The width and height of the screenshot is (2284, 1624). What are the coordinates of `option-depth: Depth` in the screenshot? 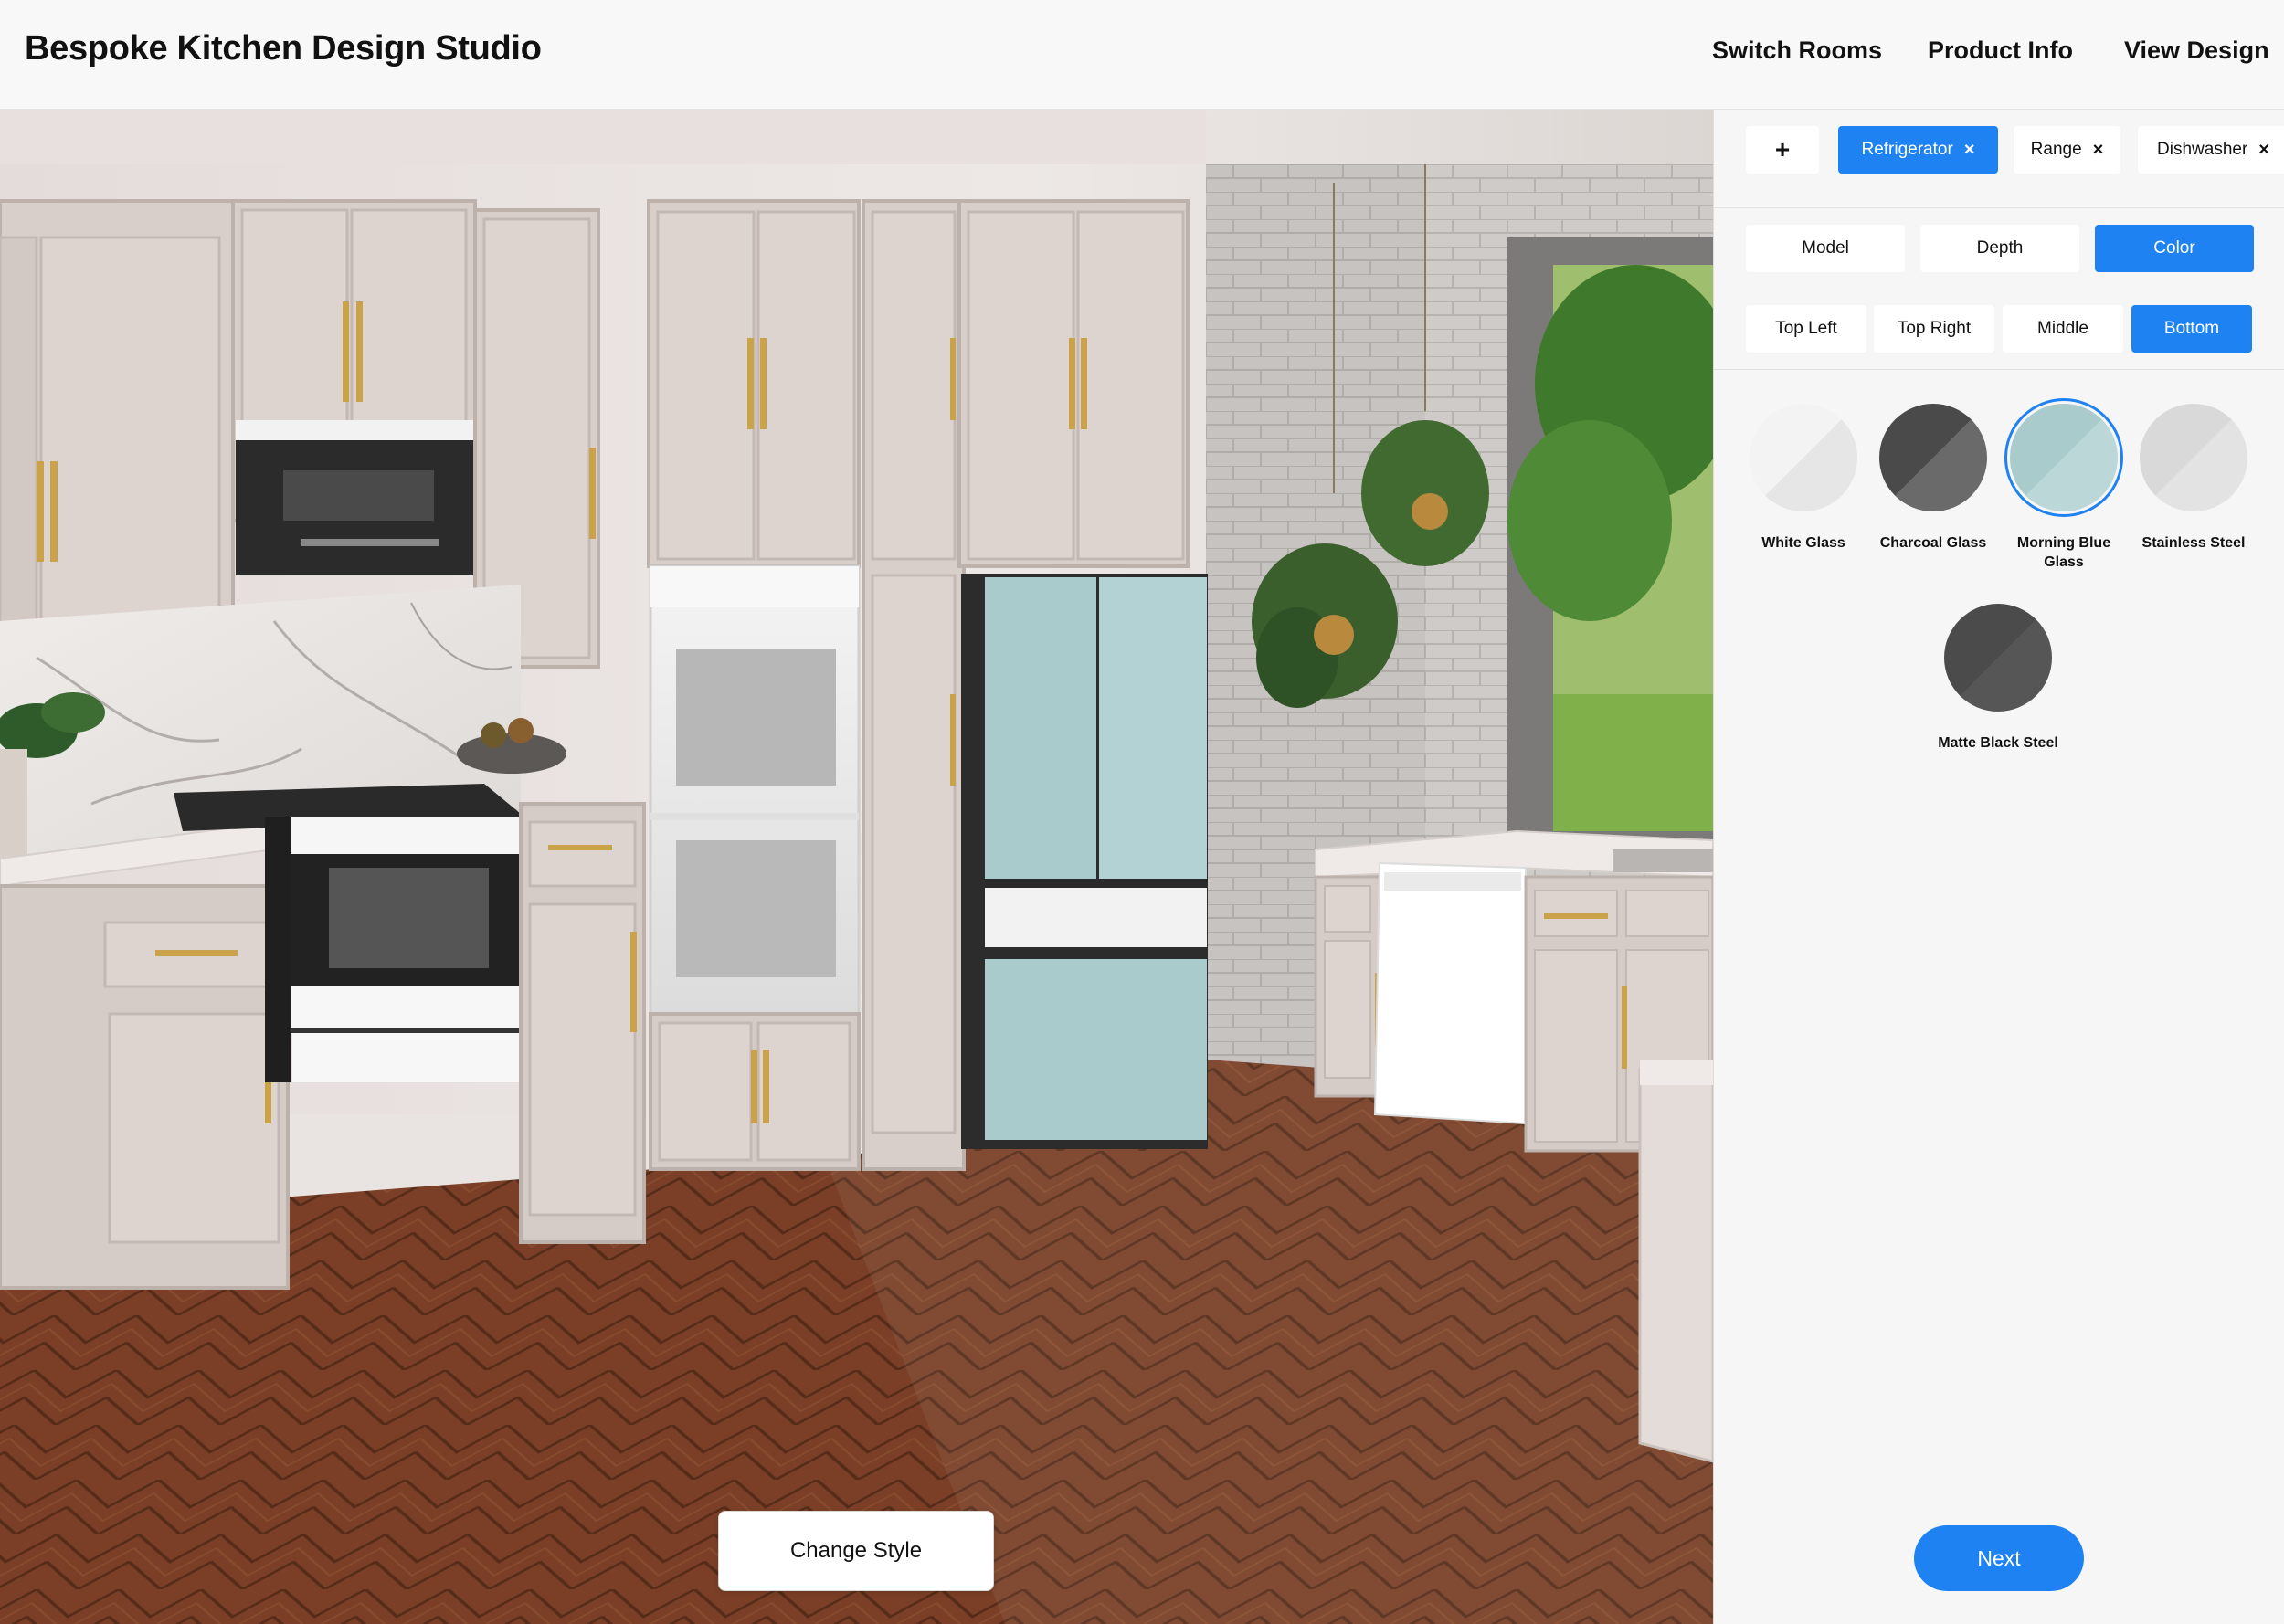 It's located at (1999, 248).